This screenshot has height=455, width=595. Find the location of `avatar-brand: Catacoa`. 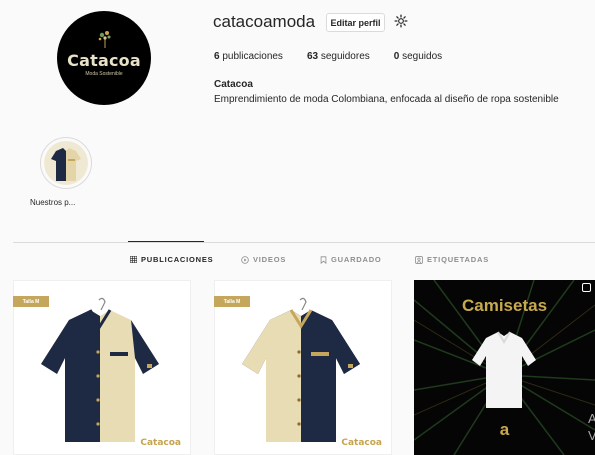

avatar-brand: Catacoa is located at coordinates (104, 60).